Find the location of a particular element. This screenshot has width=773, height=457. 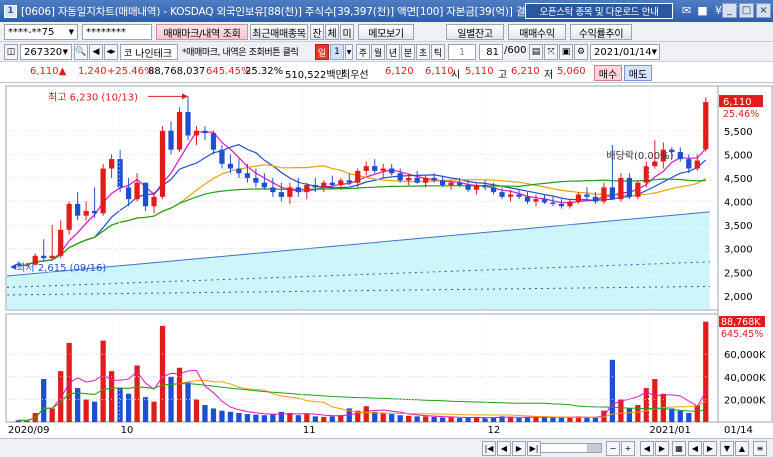

scroll-thumb is located at coordinates (594, 448).